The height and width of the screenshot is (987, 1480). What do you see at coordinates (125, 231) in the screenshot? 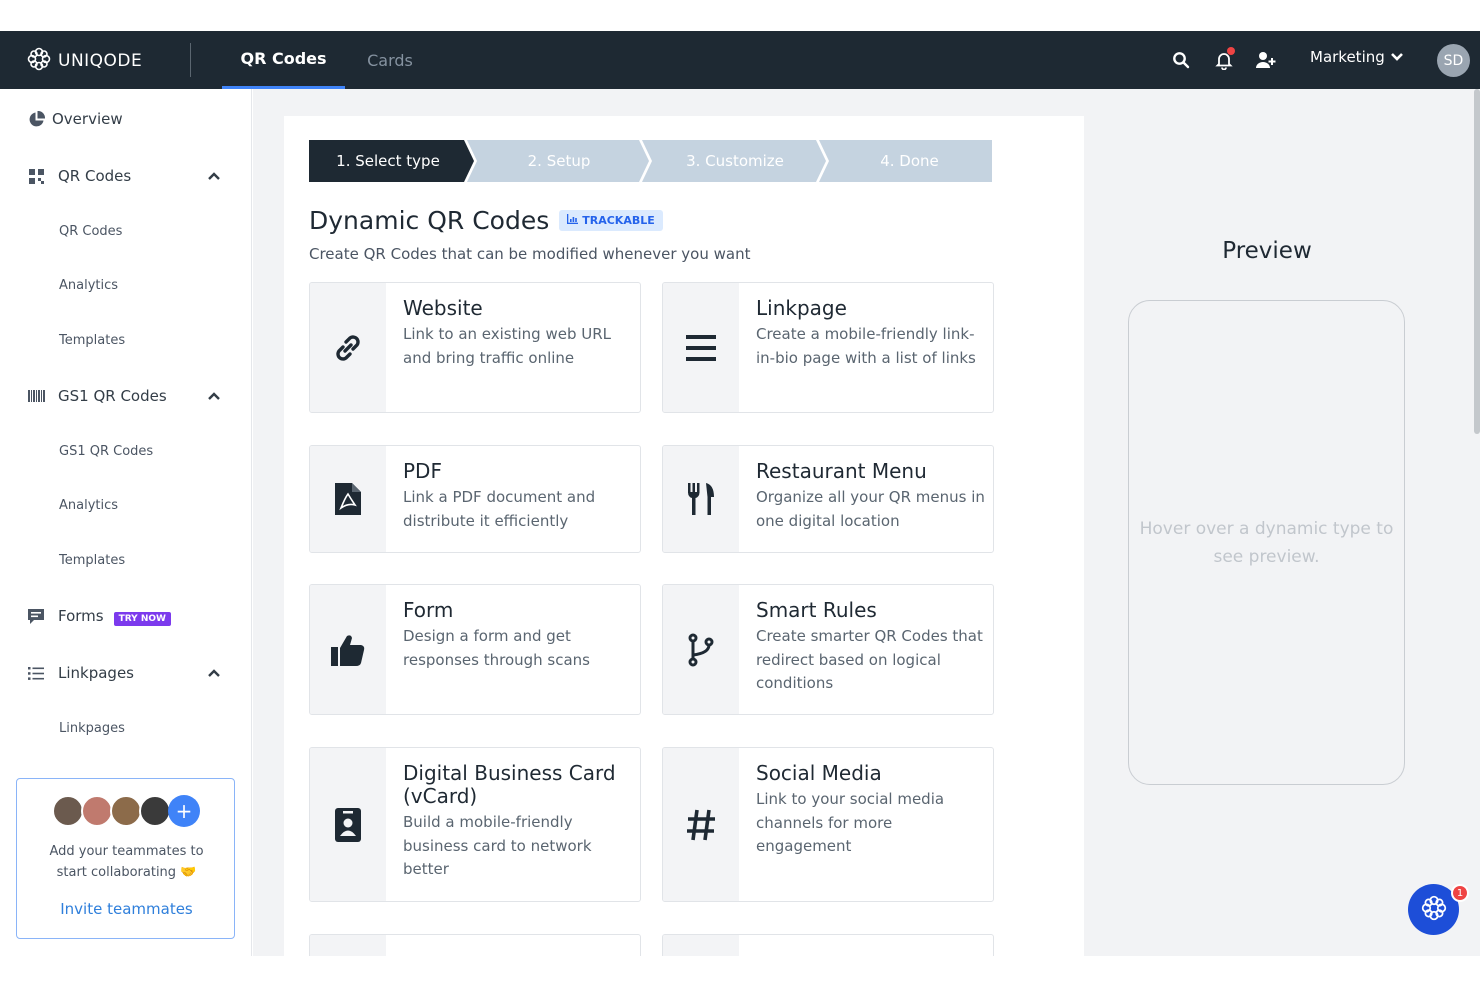
I see `sidebar-subitem-qr-codes: QR Codes` at bounding box center [125, 231].